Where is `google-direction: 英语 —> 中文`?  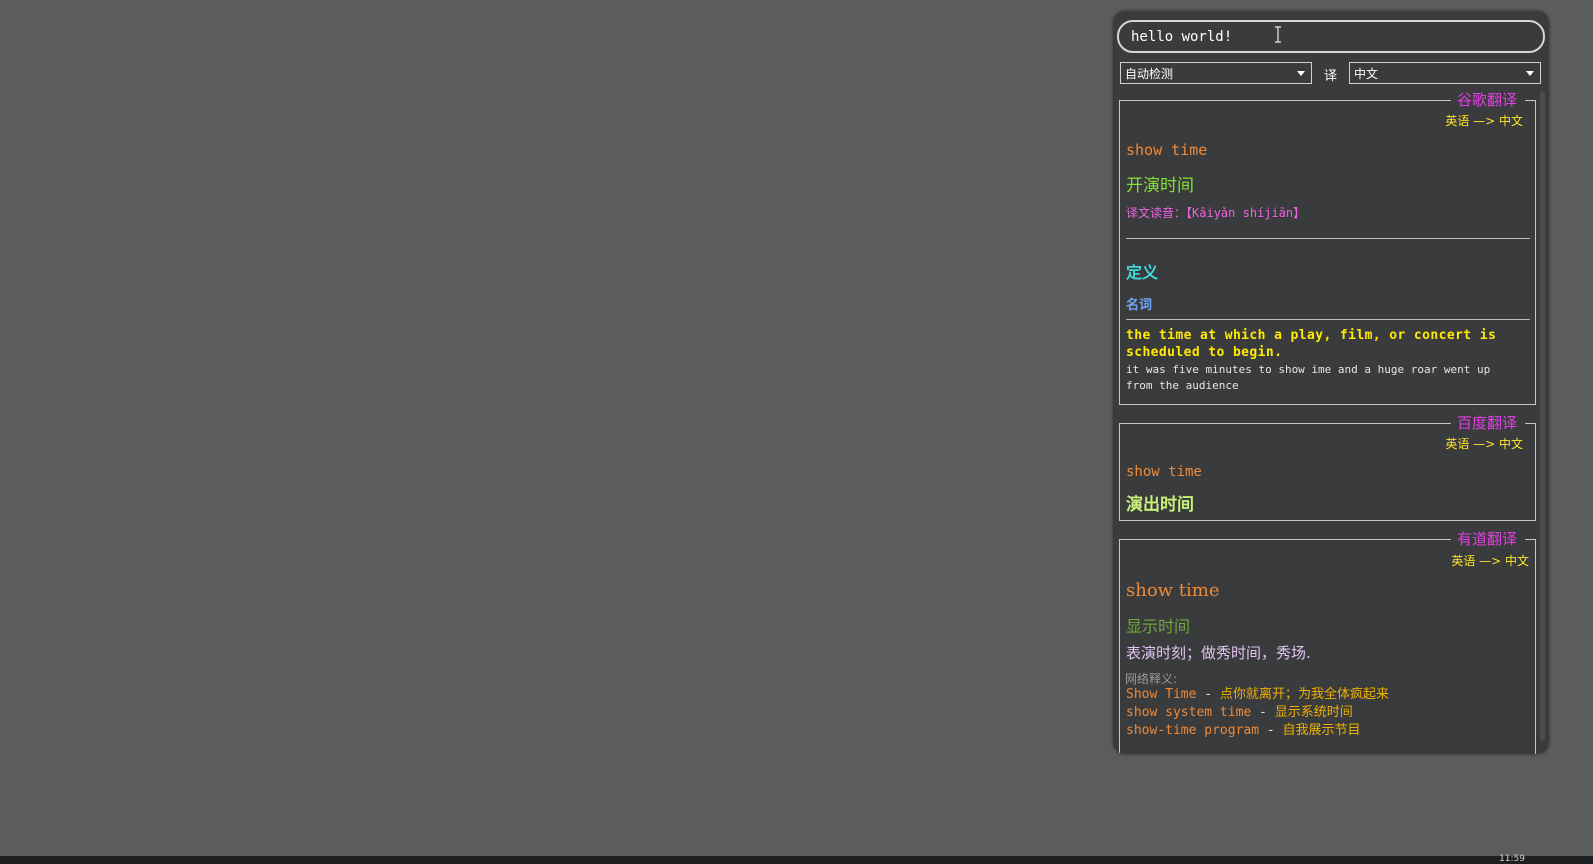
google-direction: 英语 —> 中文 is located at coordinates (1484, 121).